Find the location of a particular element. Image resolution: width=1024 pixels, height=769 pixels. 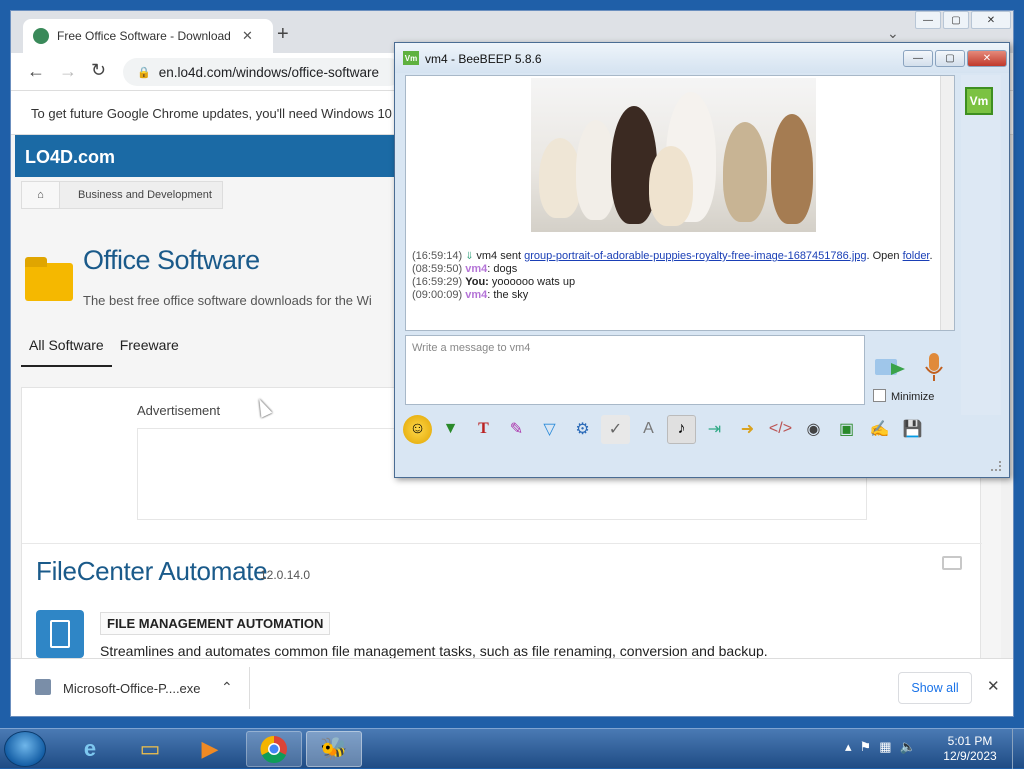

chrome-taskbar-icon is located at coordinates (274, 749).